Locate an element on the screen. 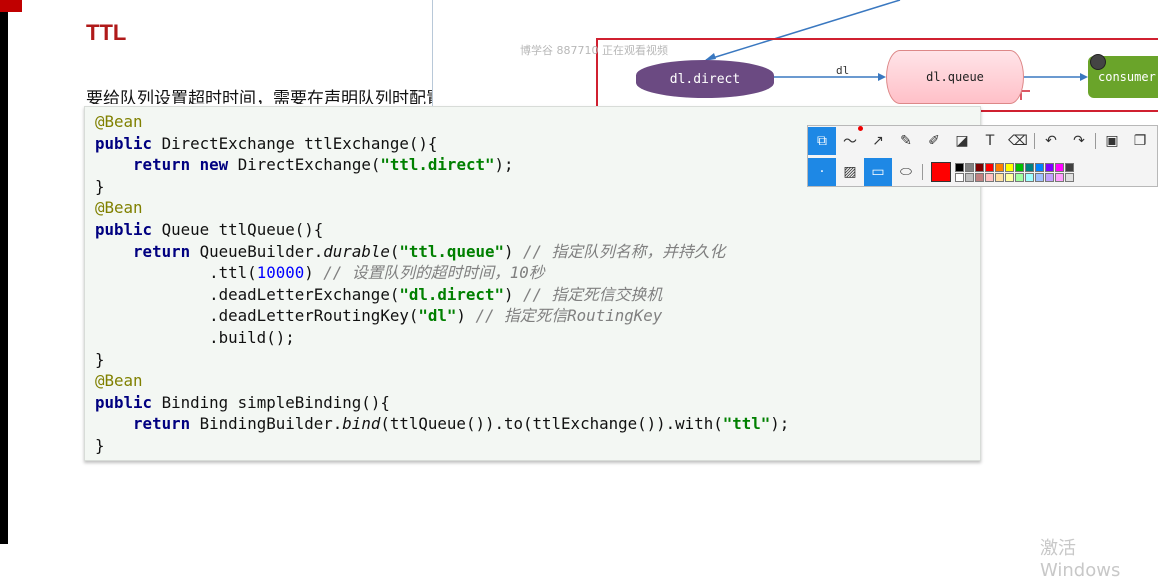 The width and height of the screenshot is (1158, 581). code-token: "ttl.queue" is located at coordinates (451, 251).